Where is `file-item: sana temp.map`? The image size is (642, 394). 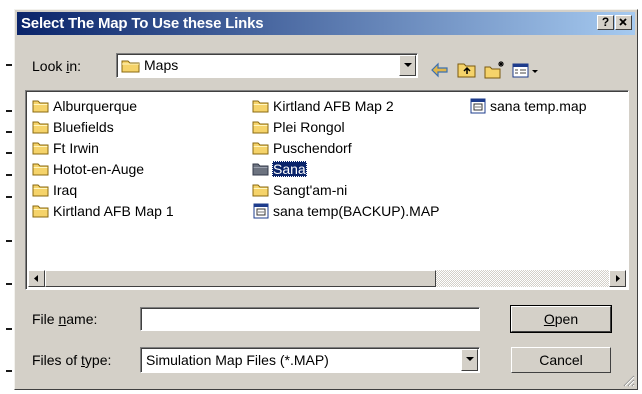
file-item: sana temp.map is located at coordinates (528, 106).